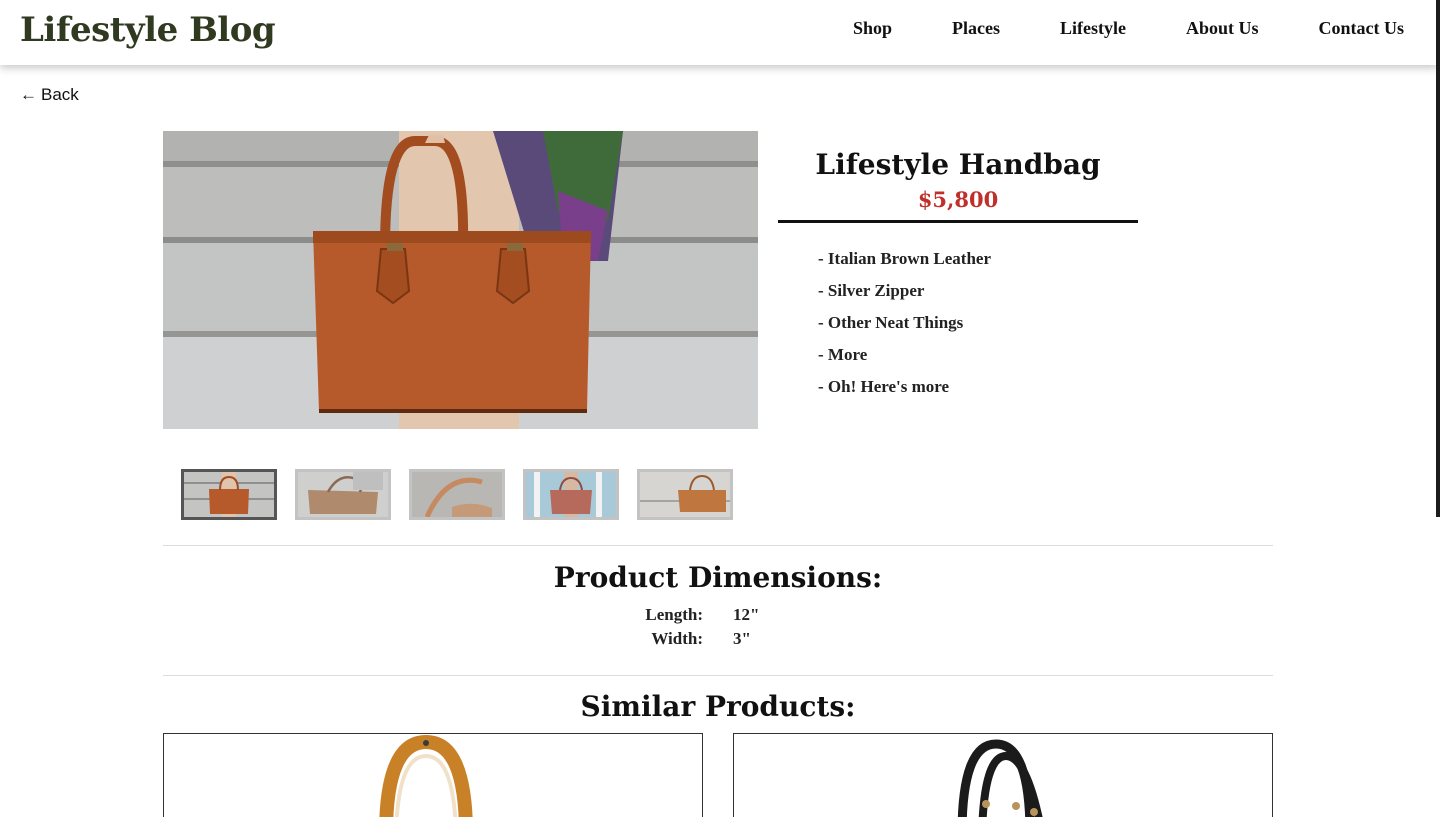 This screenshot has height=817, width=1440. What do you see at coordinates (958, 221) in the screenshot?
I see `title-divider` at bounding box center [958, 221].